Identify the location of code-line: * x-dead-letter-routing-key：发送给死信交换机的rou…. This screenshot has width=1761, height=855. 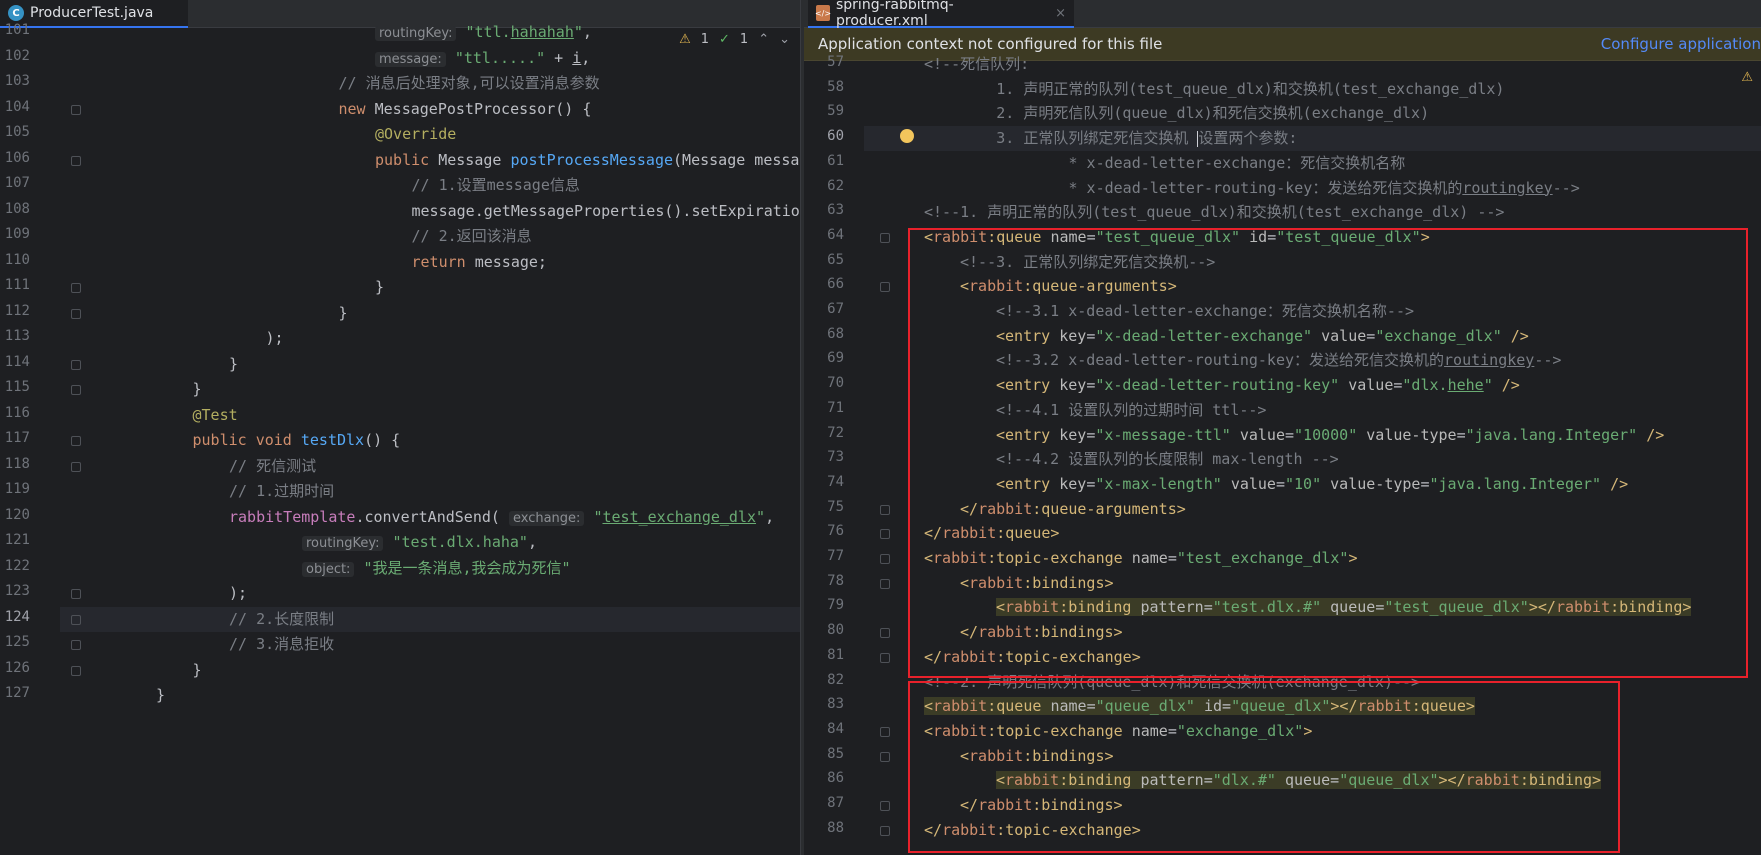
(1251, 188).